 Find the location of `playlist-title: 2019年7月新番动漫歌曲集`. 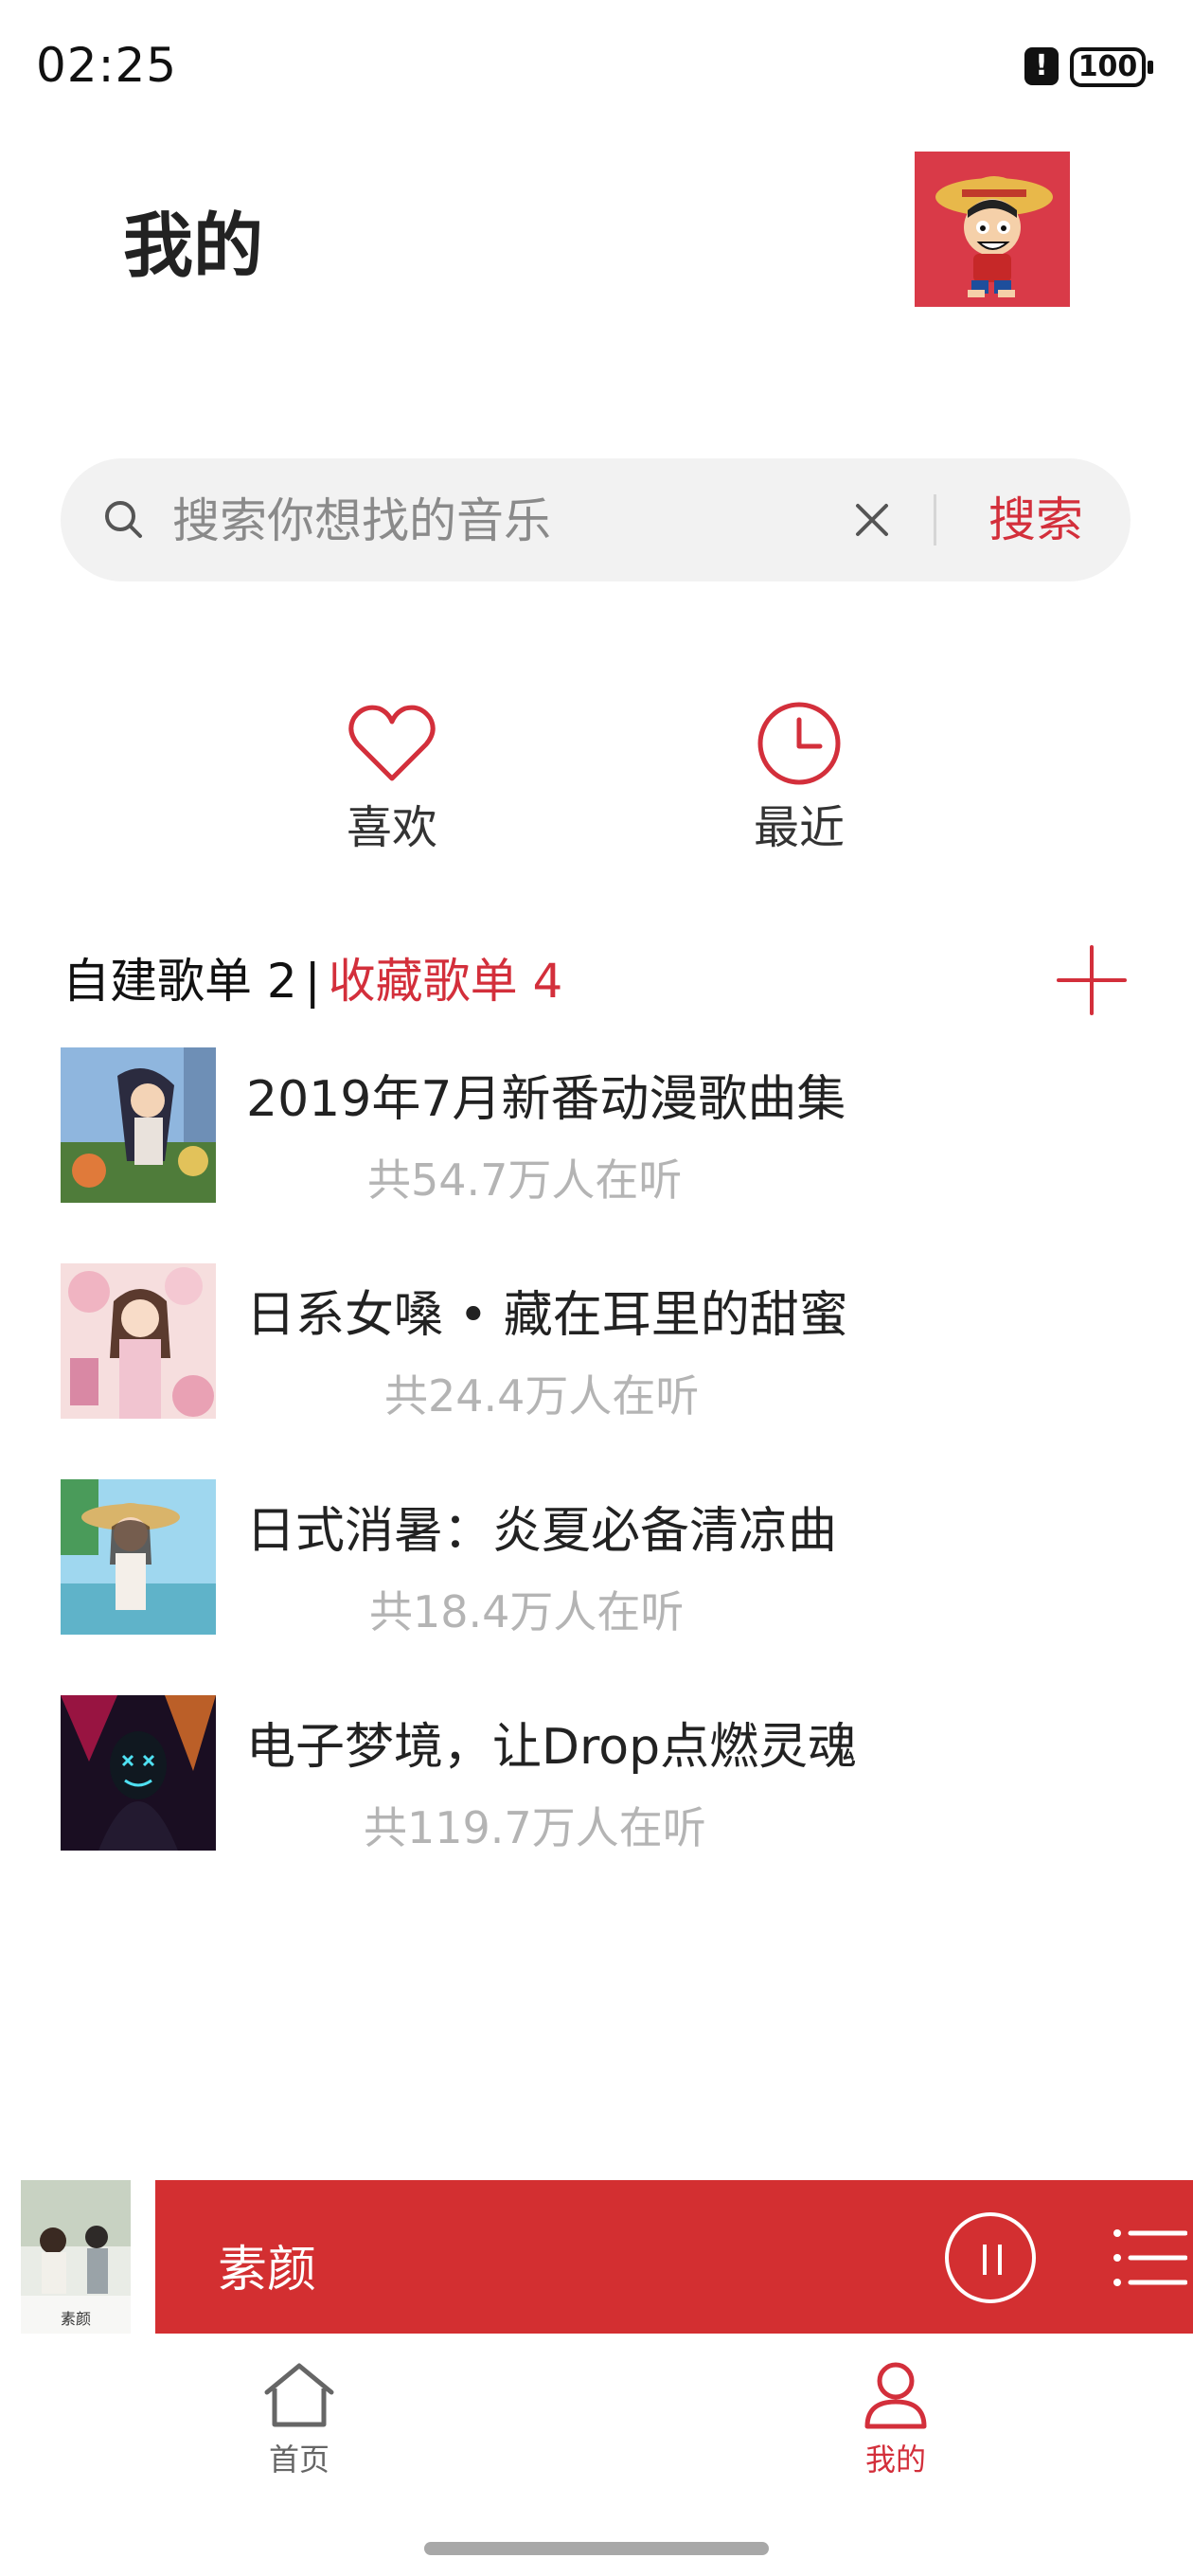

playlist-title: 2019年7月新番动漫歌曲集 is located at coordinates (546, 1099).